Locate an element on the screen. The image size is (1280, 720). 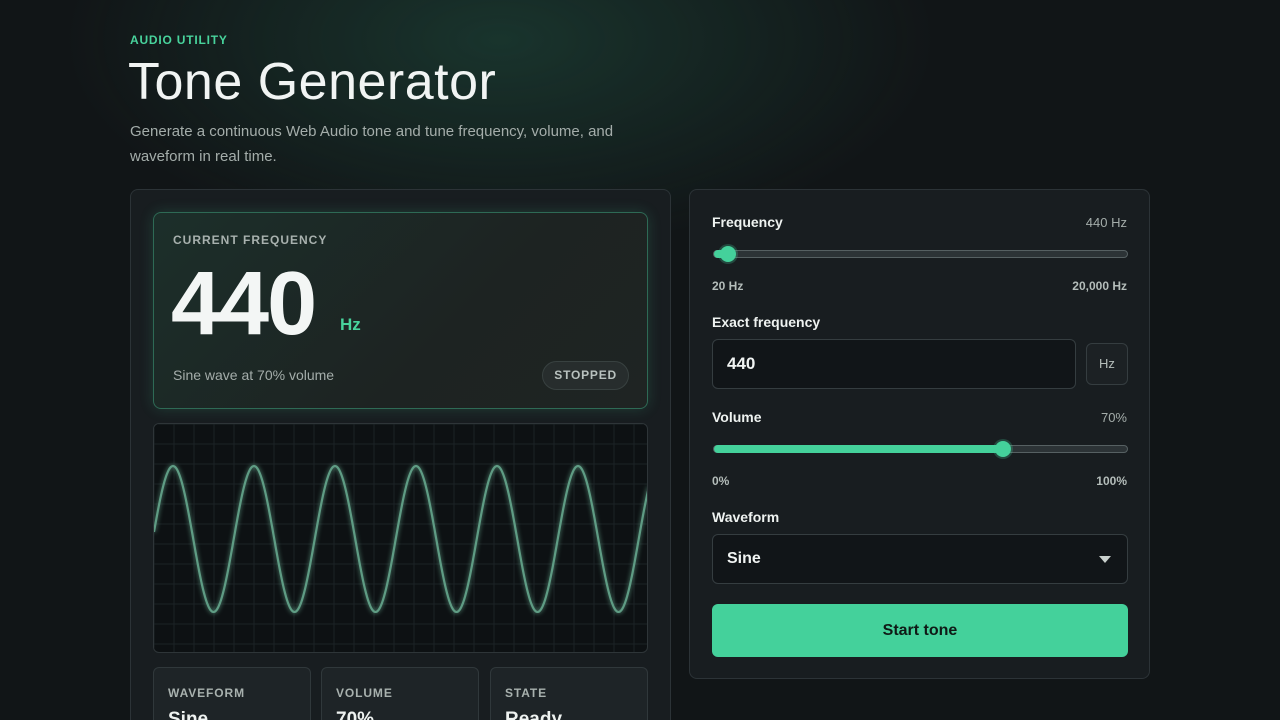
stat-label: VOLUME is located at coordinates (364, 693).